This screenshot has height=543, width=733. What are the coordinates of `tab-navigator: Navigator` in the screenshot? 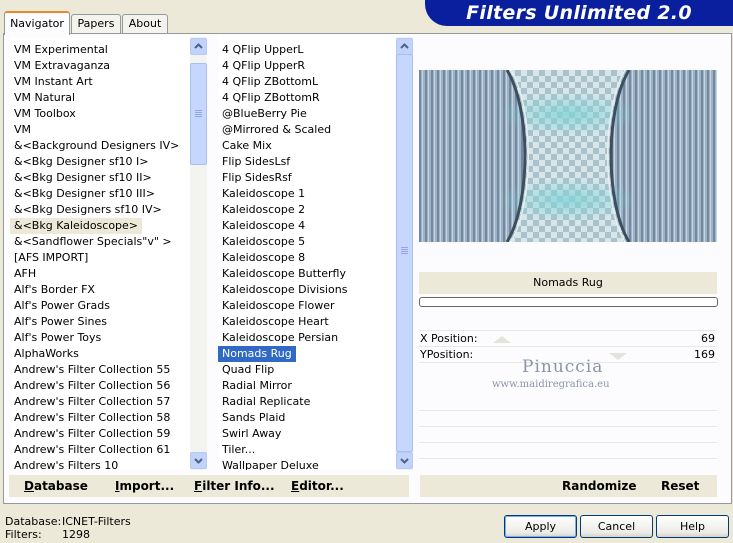 It's located at (37, 23).